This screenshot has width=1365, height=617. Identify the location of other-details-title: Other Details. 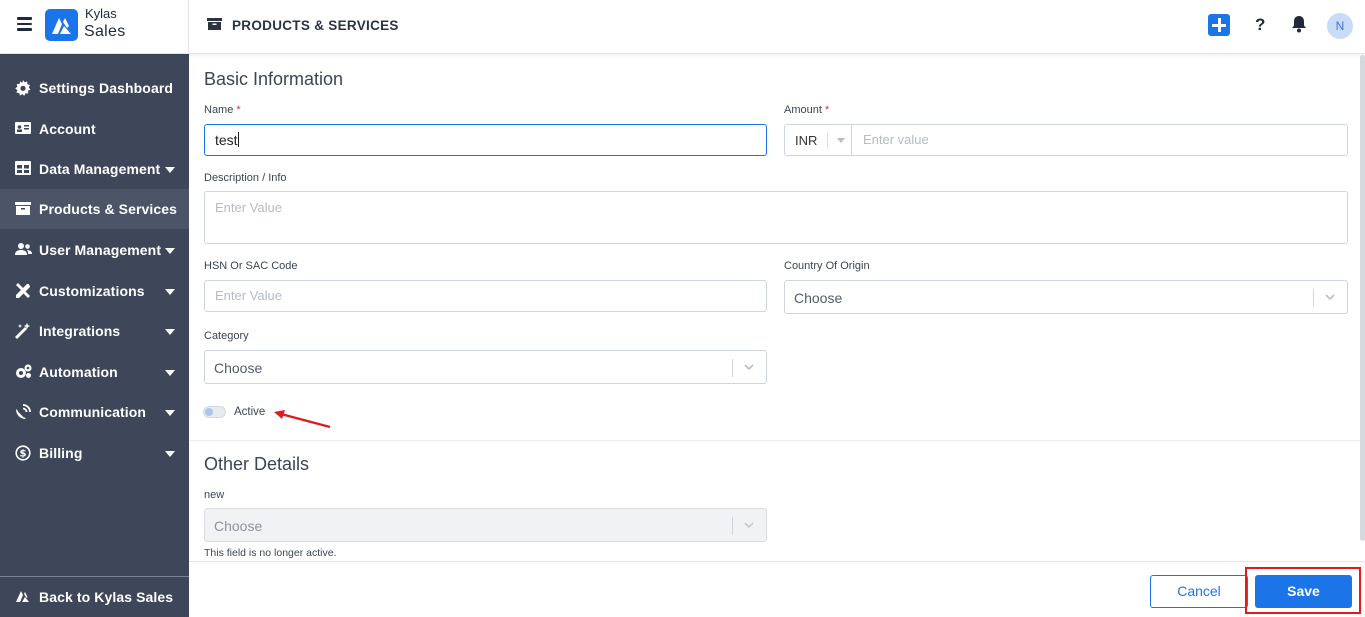
(257, 464).